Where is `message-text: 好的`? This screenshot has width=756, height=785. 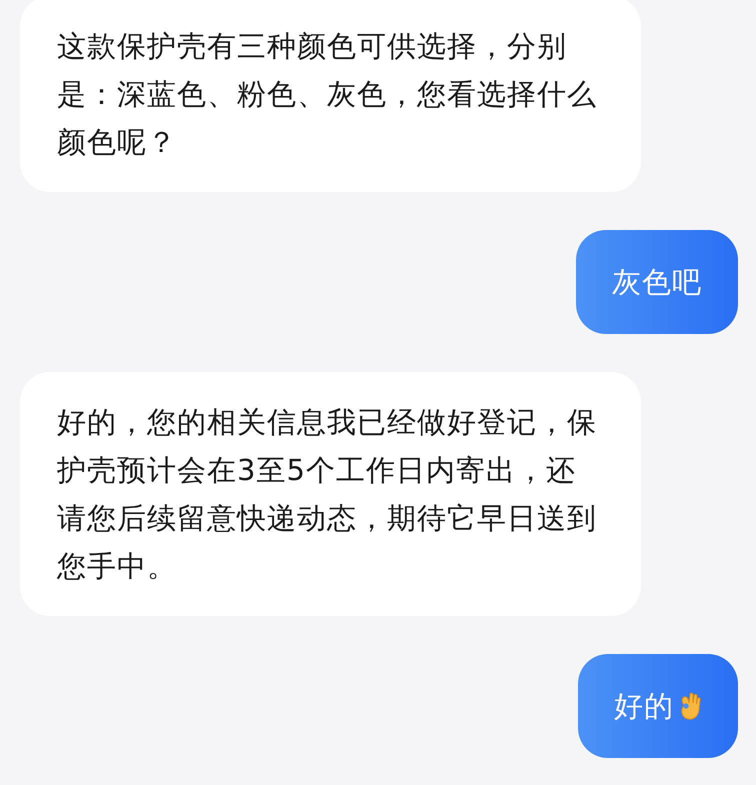 message-text: 好的 is located at coordinates (644, 706).